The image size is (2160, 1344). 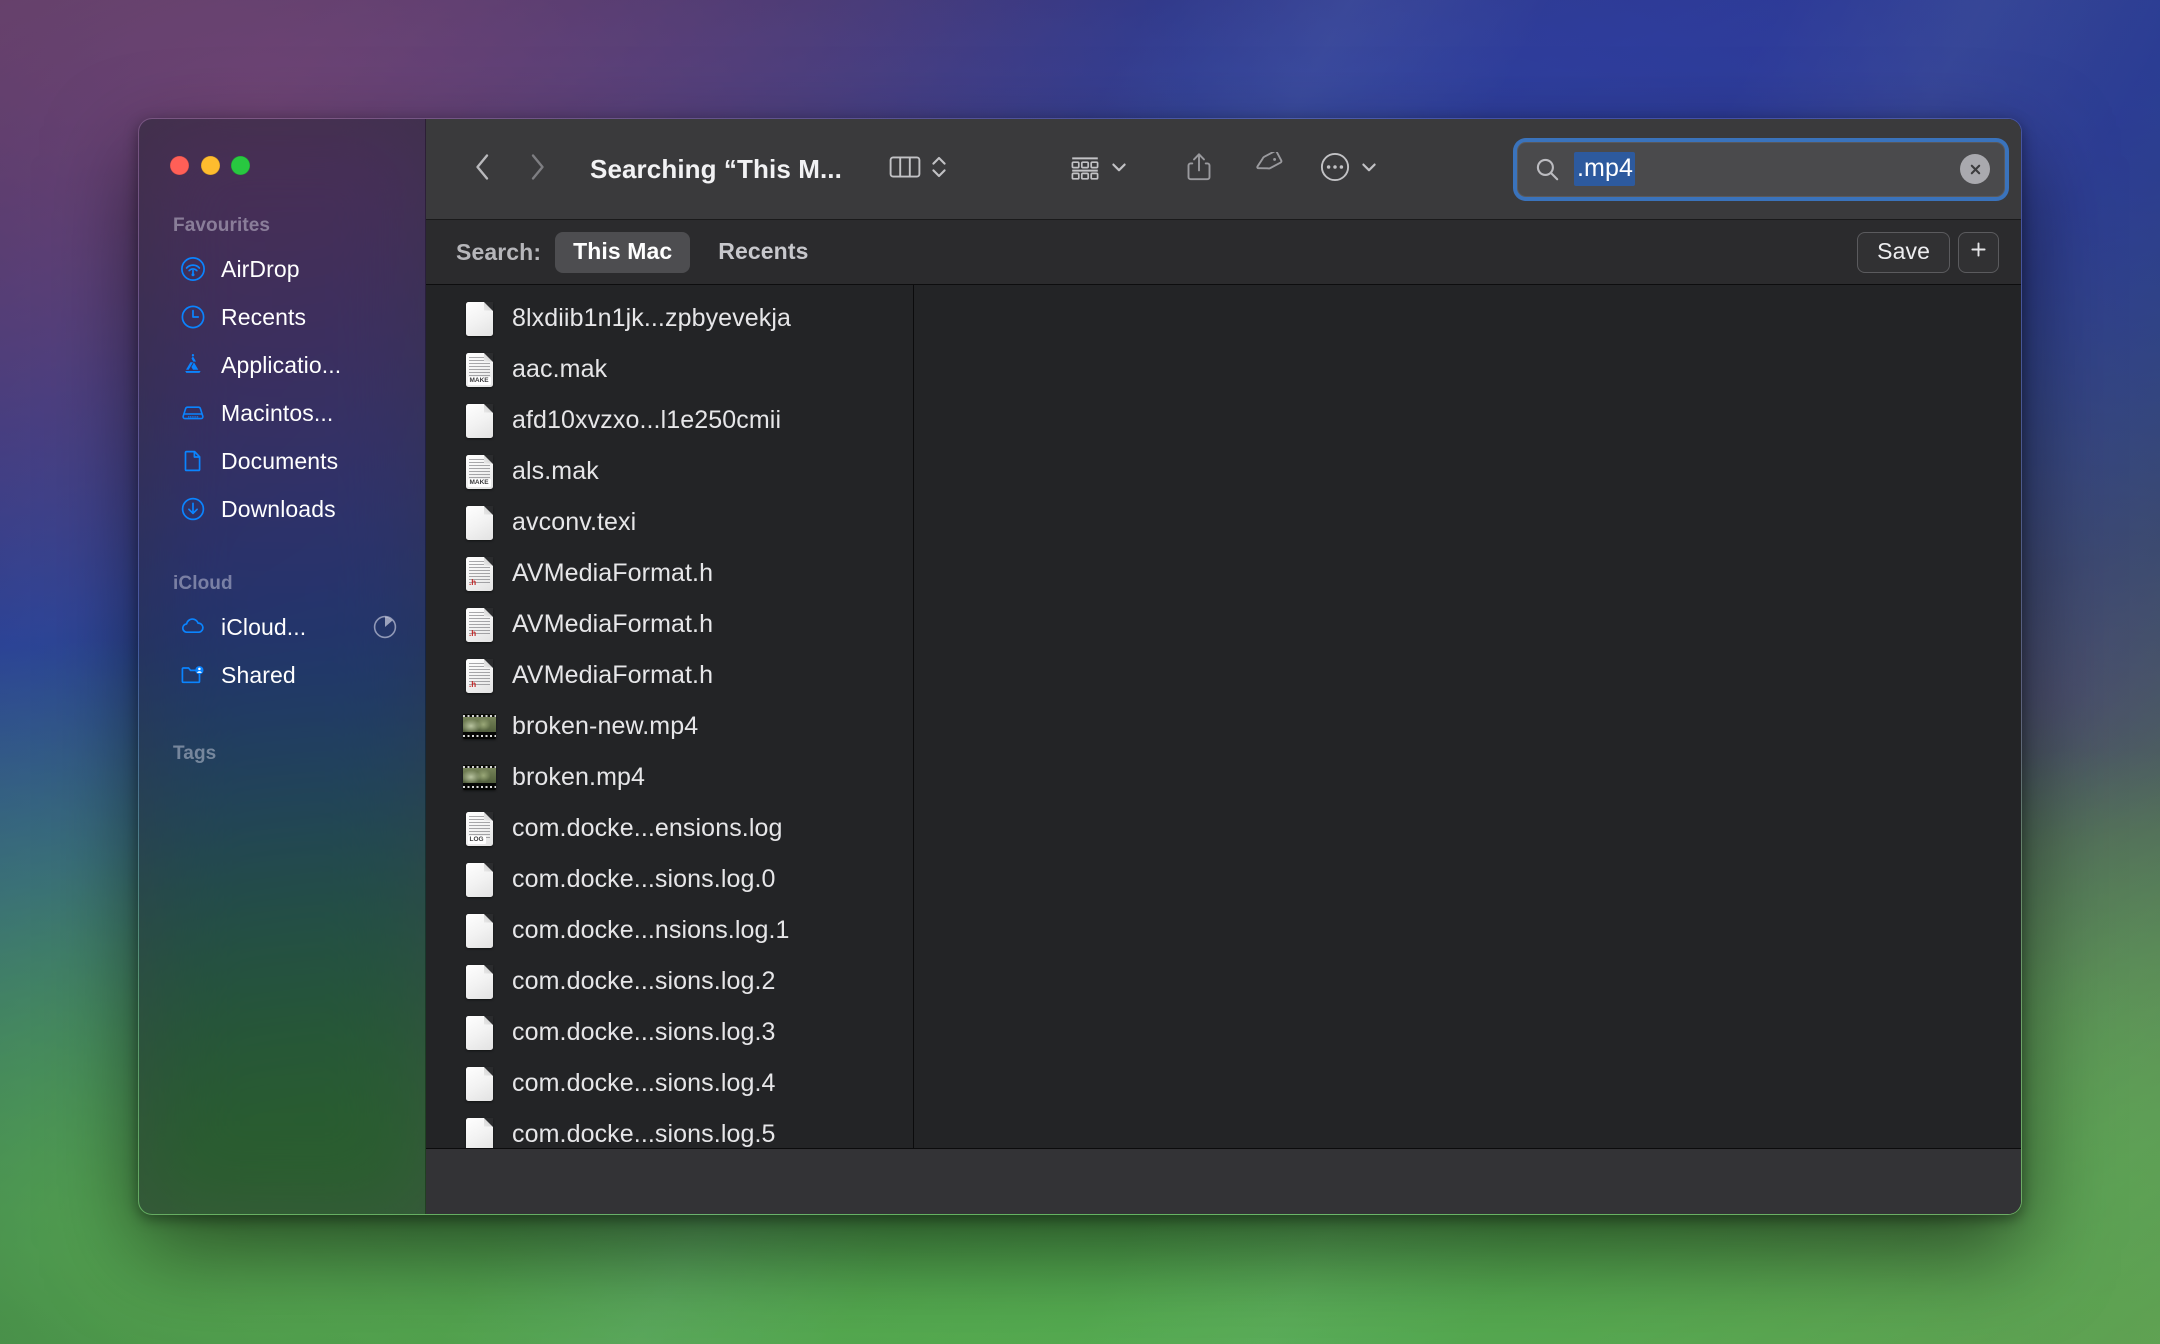 I want to click on sidebar-item-recents: Recents, so click(x=282, y=317).